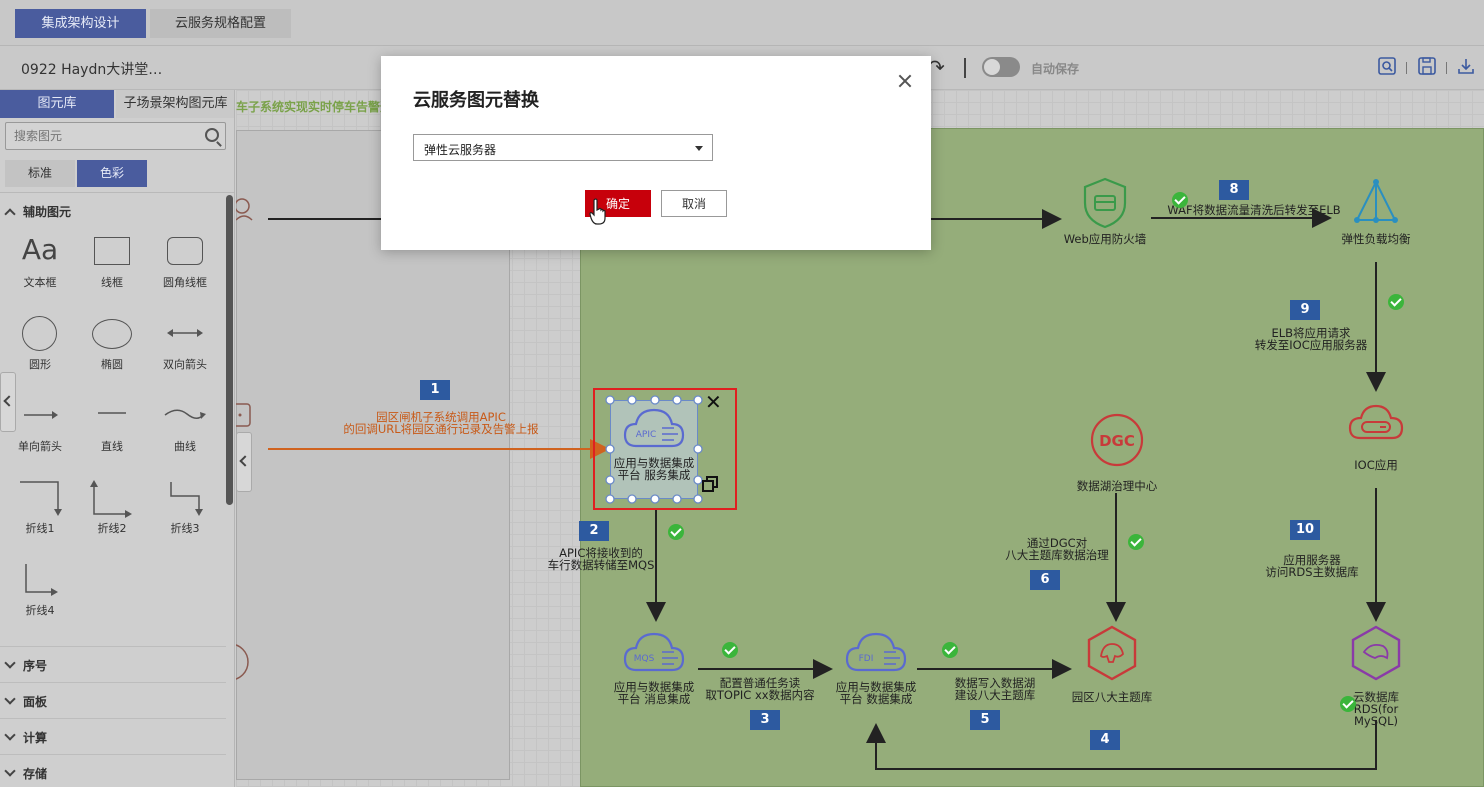 The width and height of the screenshot is (1484, 787). I want to click on note-line: 转发至IOC应用服务器, so click(1311, 345).